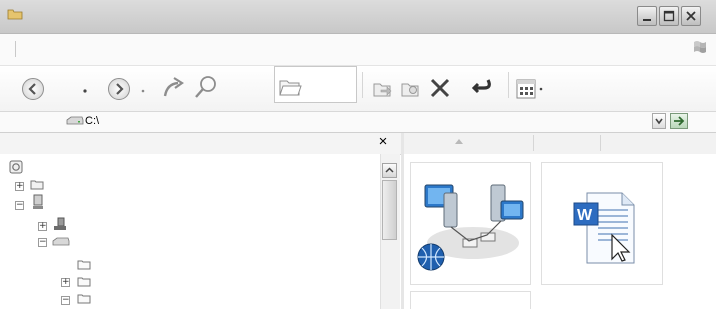 The image size is (716, 309). I want to click on app-icon, so click(15, 14).